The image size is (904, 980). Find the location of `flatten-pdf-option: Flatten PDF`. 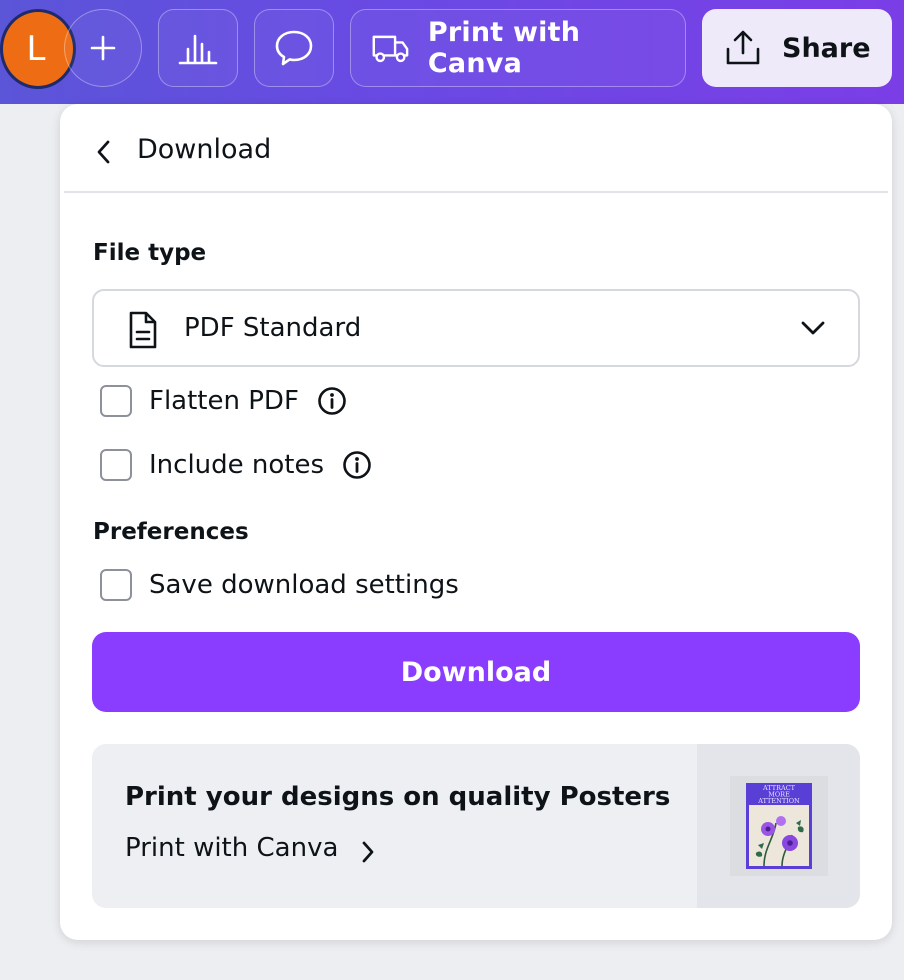

flatten-pdf-option: Flatten PDF is located at coordinates (223, 401).